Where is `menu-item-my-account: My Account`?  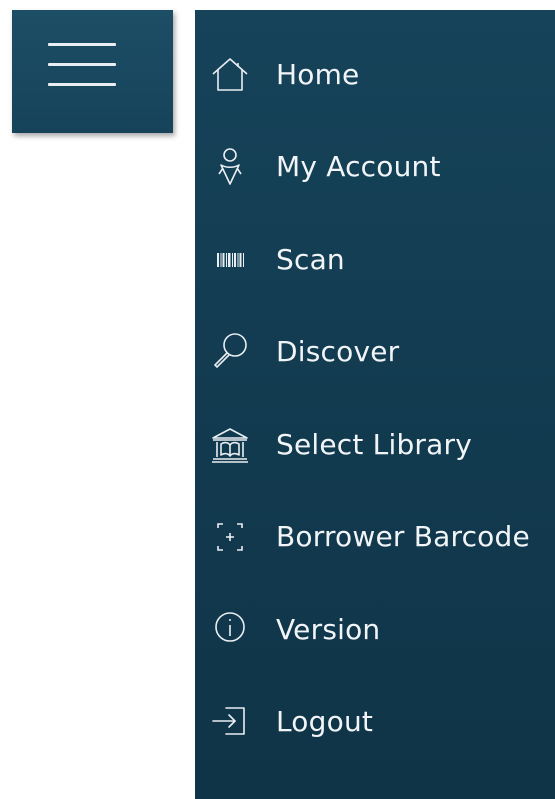
menu-item-my-account: My Account is located at coordinates (375, 167).